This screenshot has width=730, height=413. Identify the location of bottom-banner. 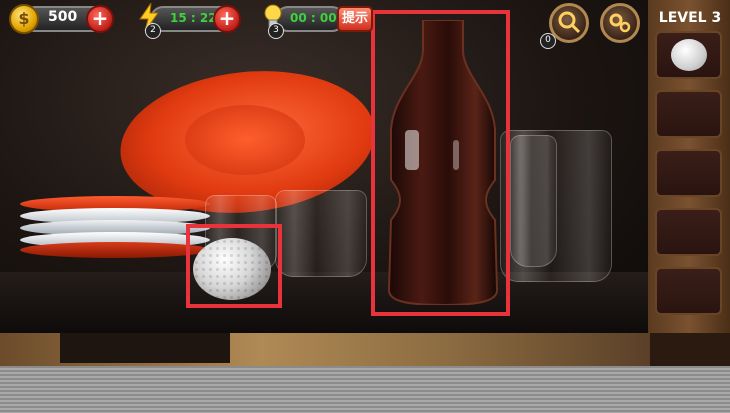
(365, 389).